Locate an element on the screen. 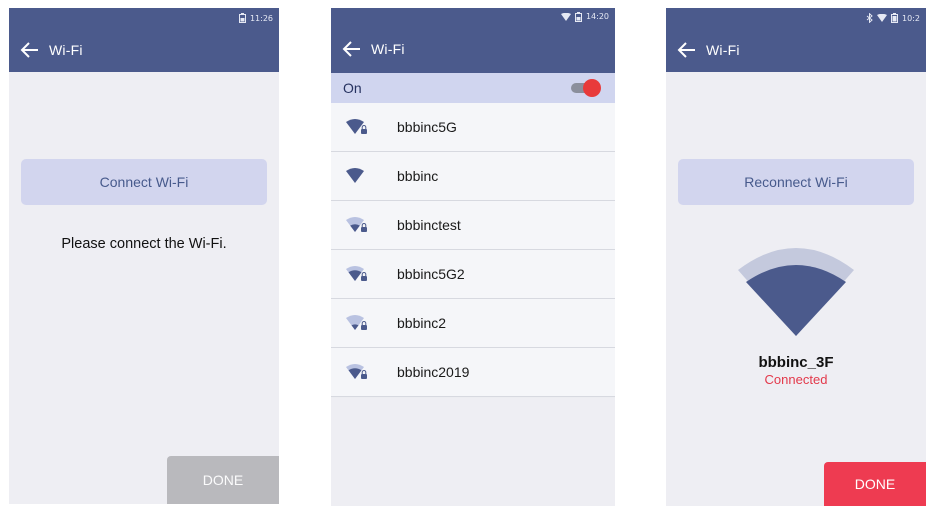  status-bar: 14:20 is located at coordinates (473, 16).